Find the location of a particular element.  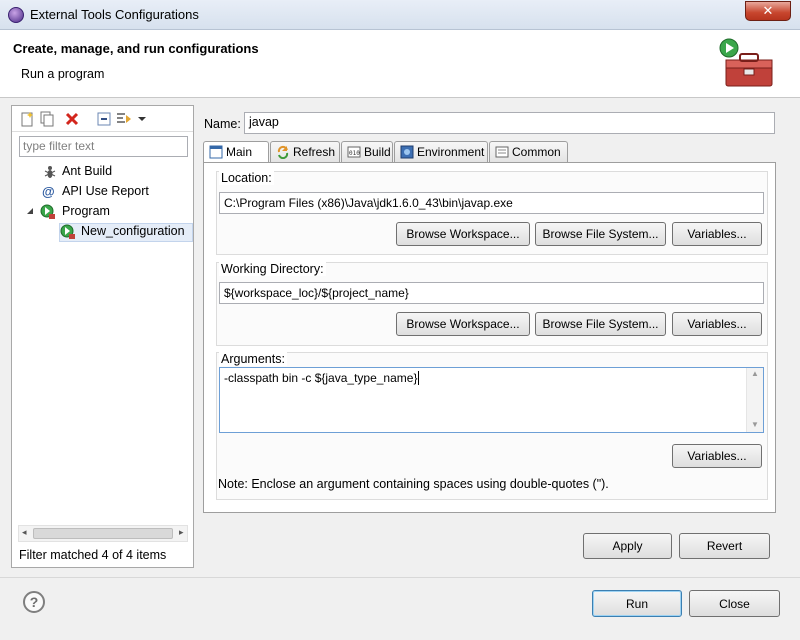

banner-title: Create, manage, and run configurations is located at coordinates (136, 48).